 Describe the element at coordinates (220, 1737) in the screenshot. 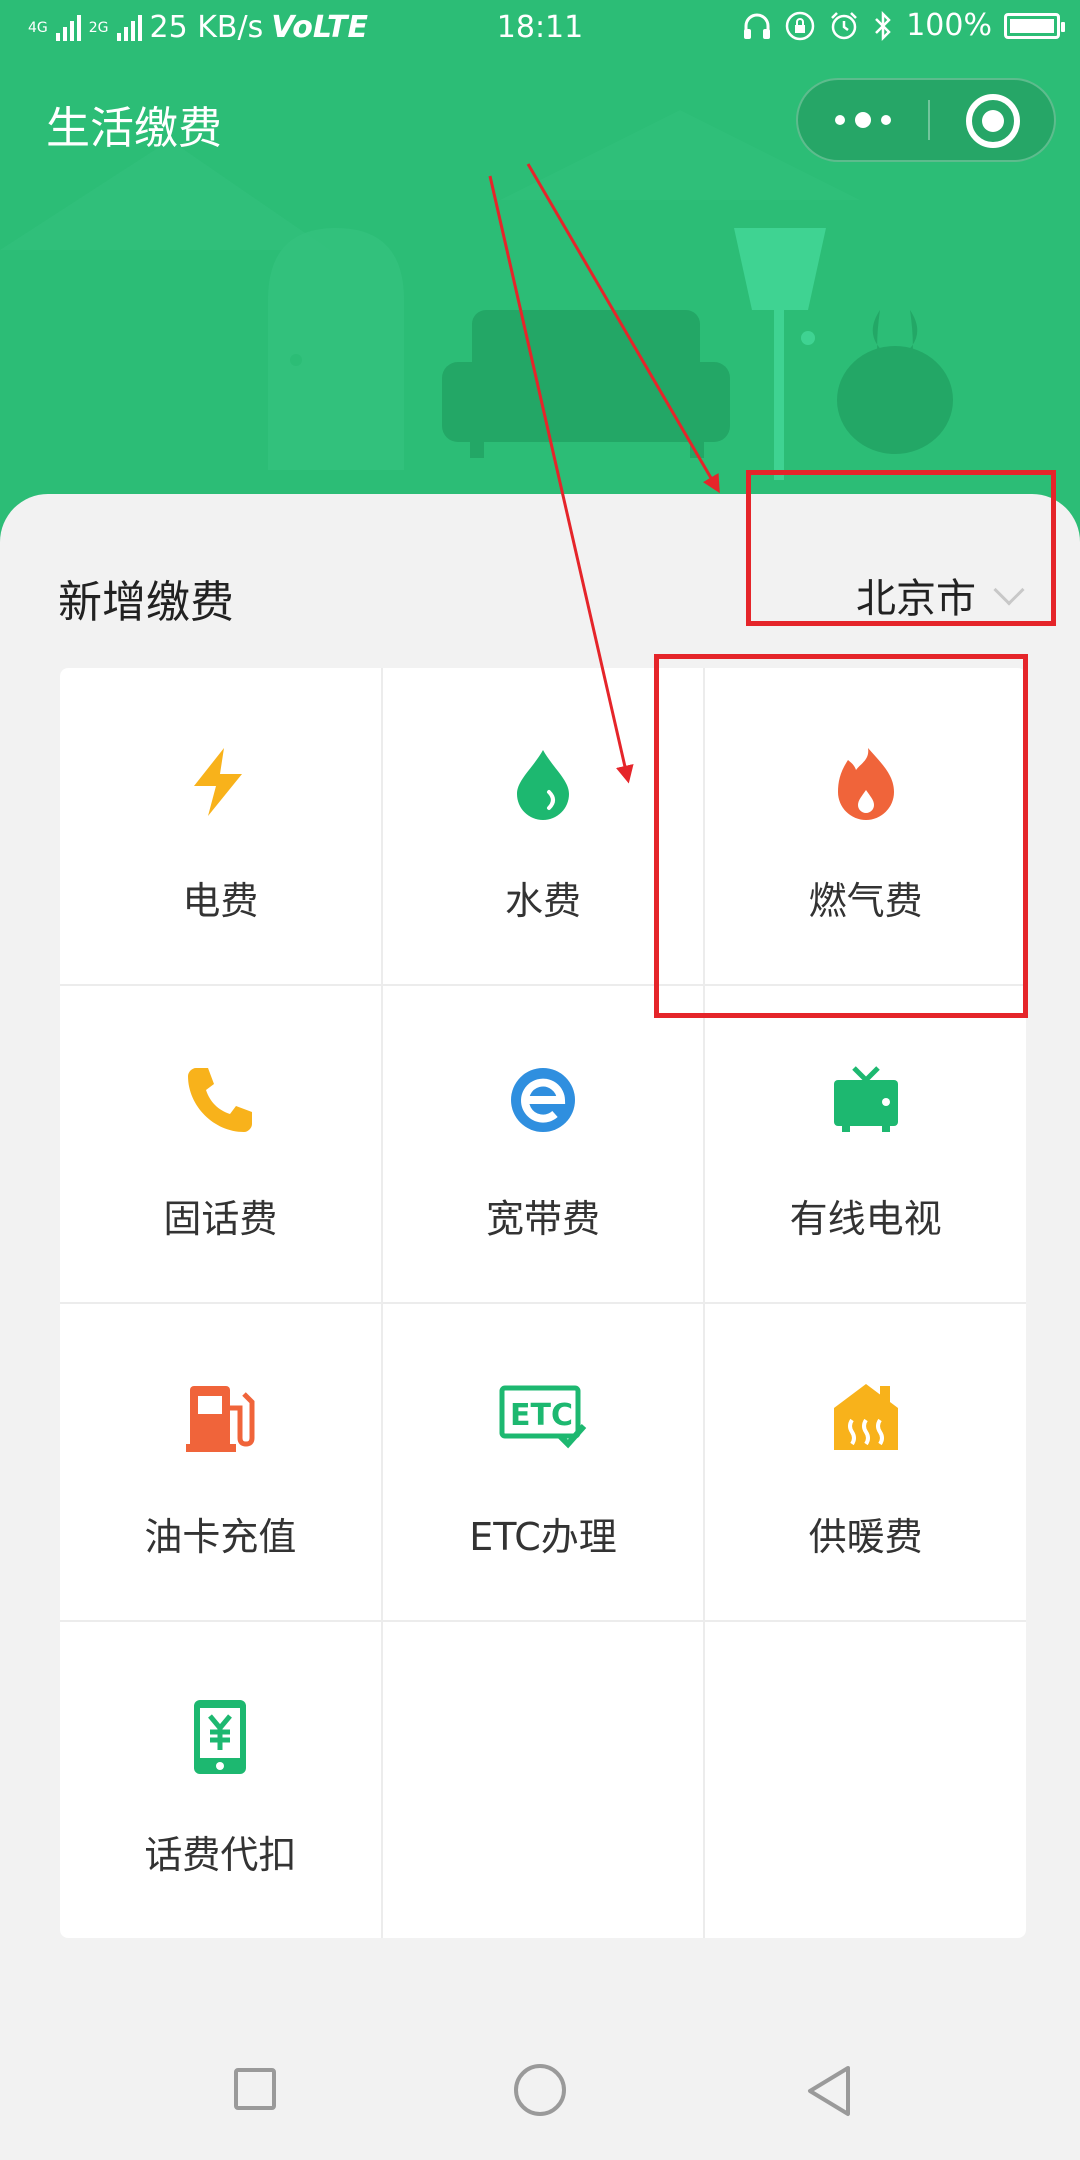

I see `mobile-yuan-icon` at that location.